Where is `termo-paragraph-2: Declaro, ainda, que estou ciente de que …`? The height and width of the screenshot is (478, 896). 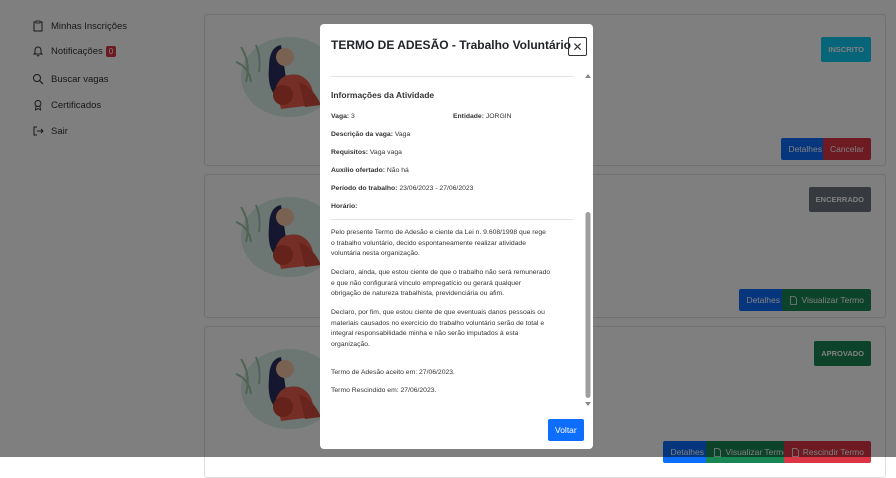 termo-paragraph-2: Declaro, ainda, que estou ciente de que … is located at coordinates (440, 284).